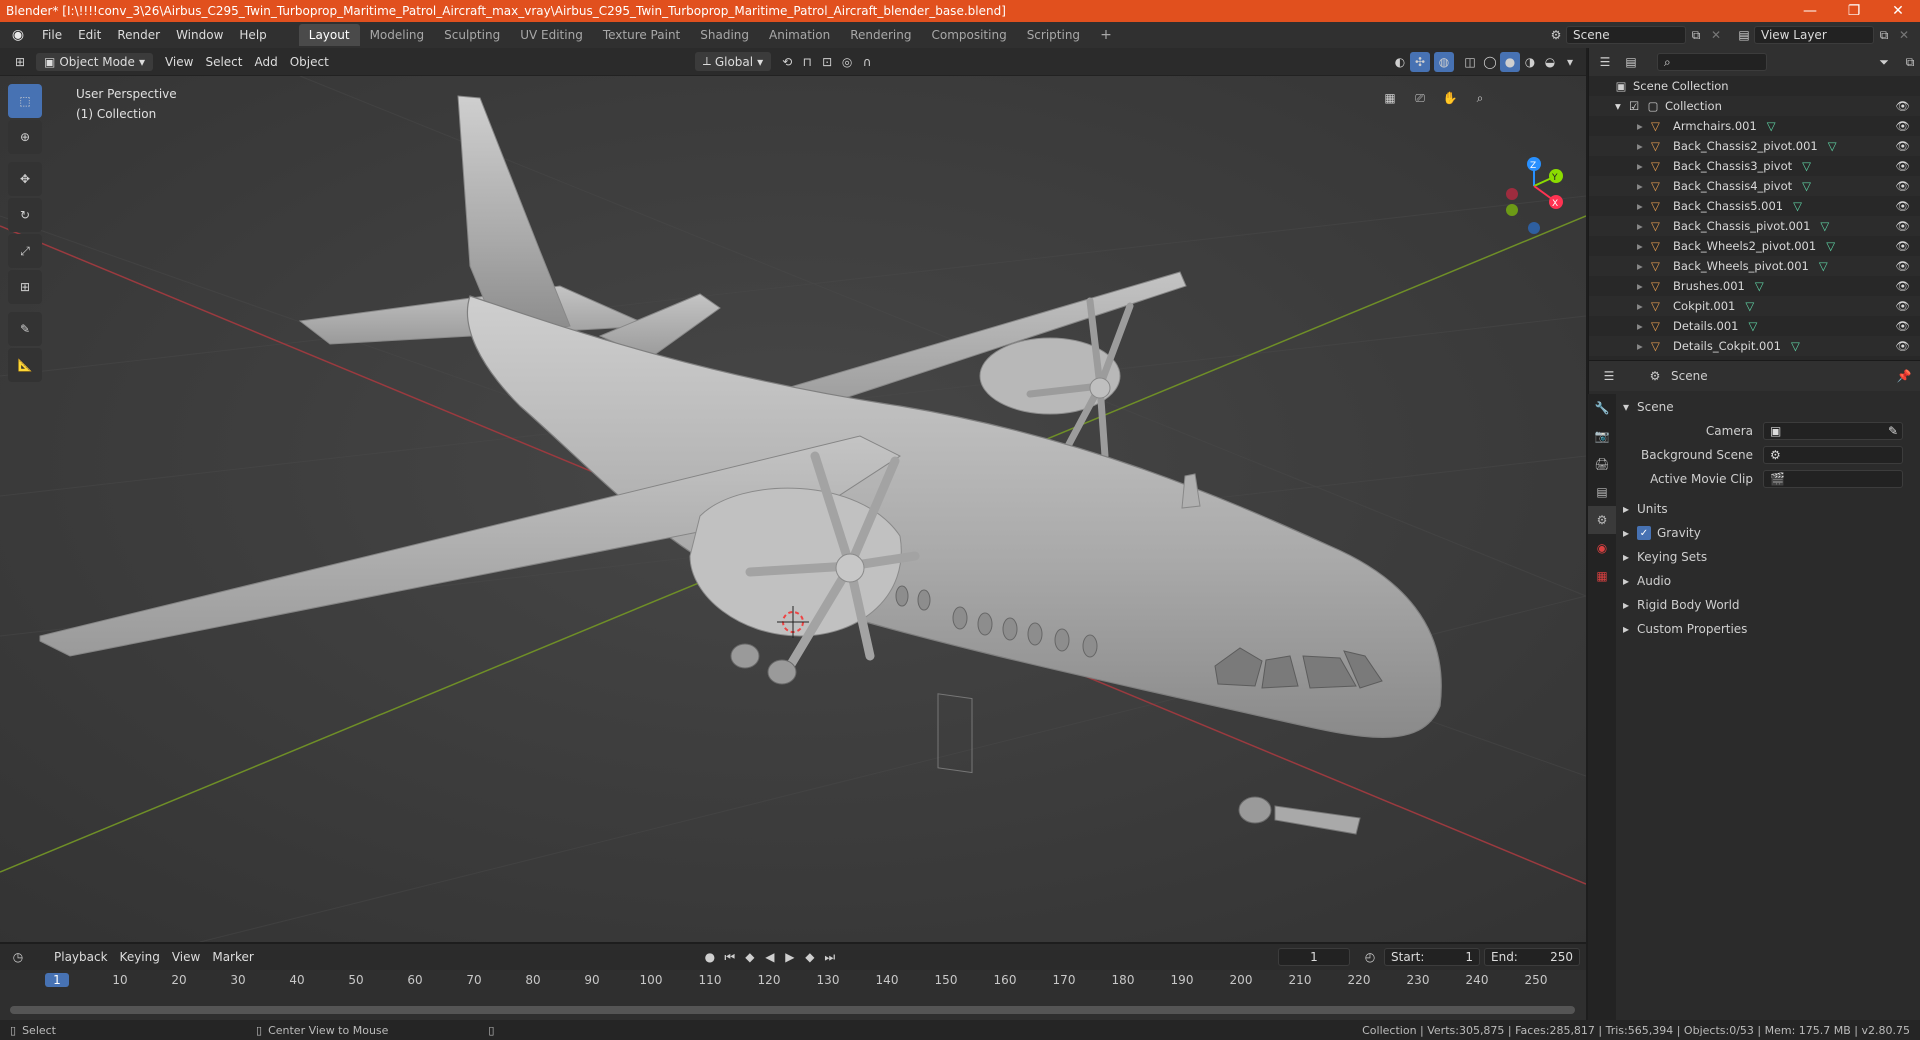 Image resolution: width=1920 pixels, height=1040 pixels. Describe the element at coordinates (787, 62) in the screenshot. I see `pivot-icon: ⟲` at that location.